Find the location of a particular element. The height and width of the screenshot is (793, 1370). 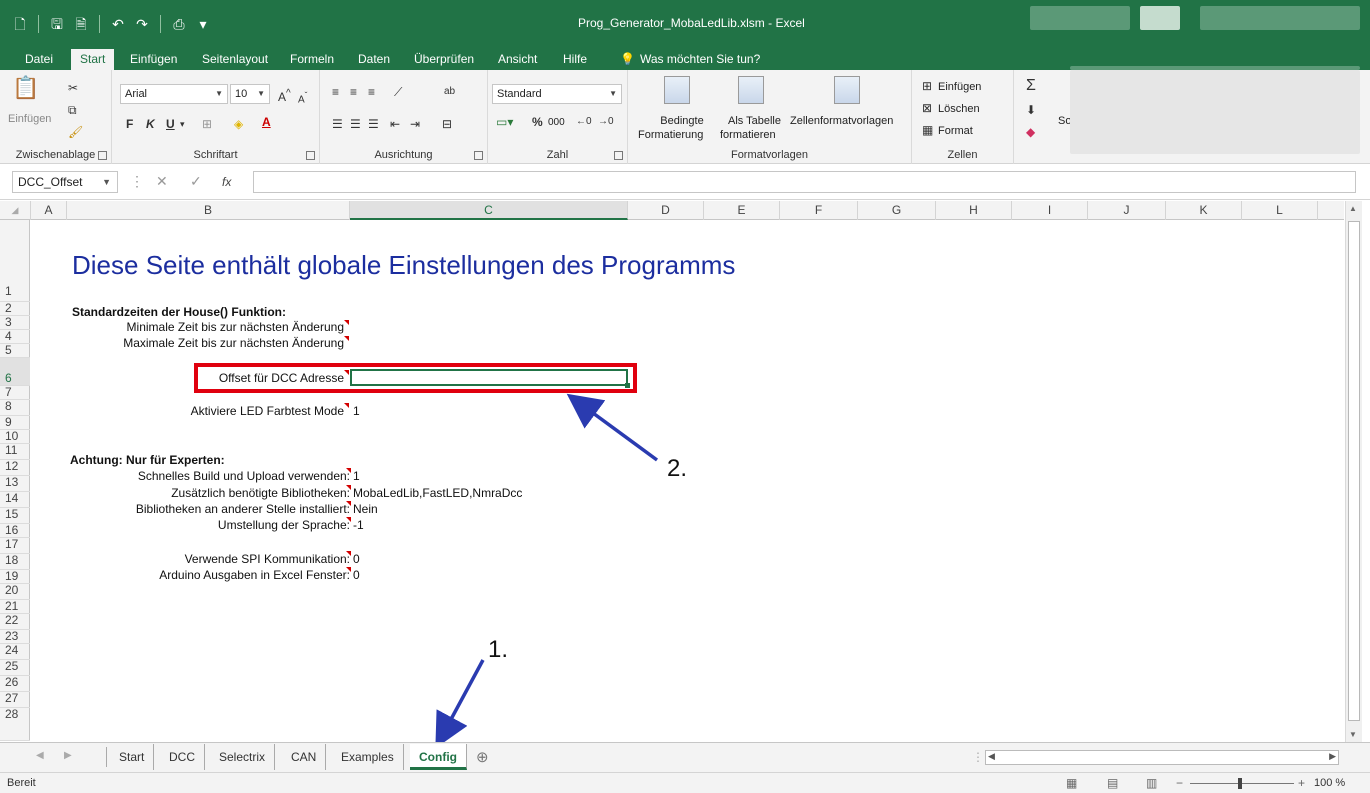

status-text: Bereit is located at coordinates (21, 783).